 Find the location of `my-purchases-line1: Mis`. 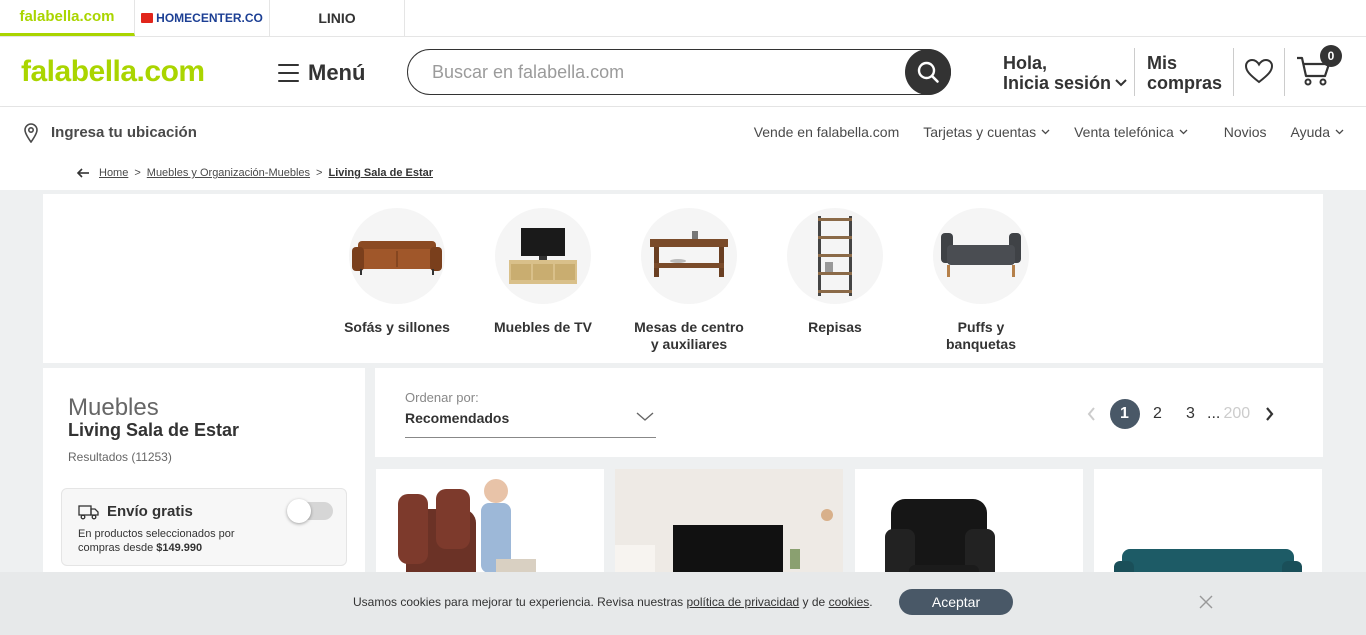

my-purchases-line1: Mis is located at coordinates (1162, 63).